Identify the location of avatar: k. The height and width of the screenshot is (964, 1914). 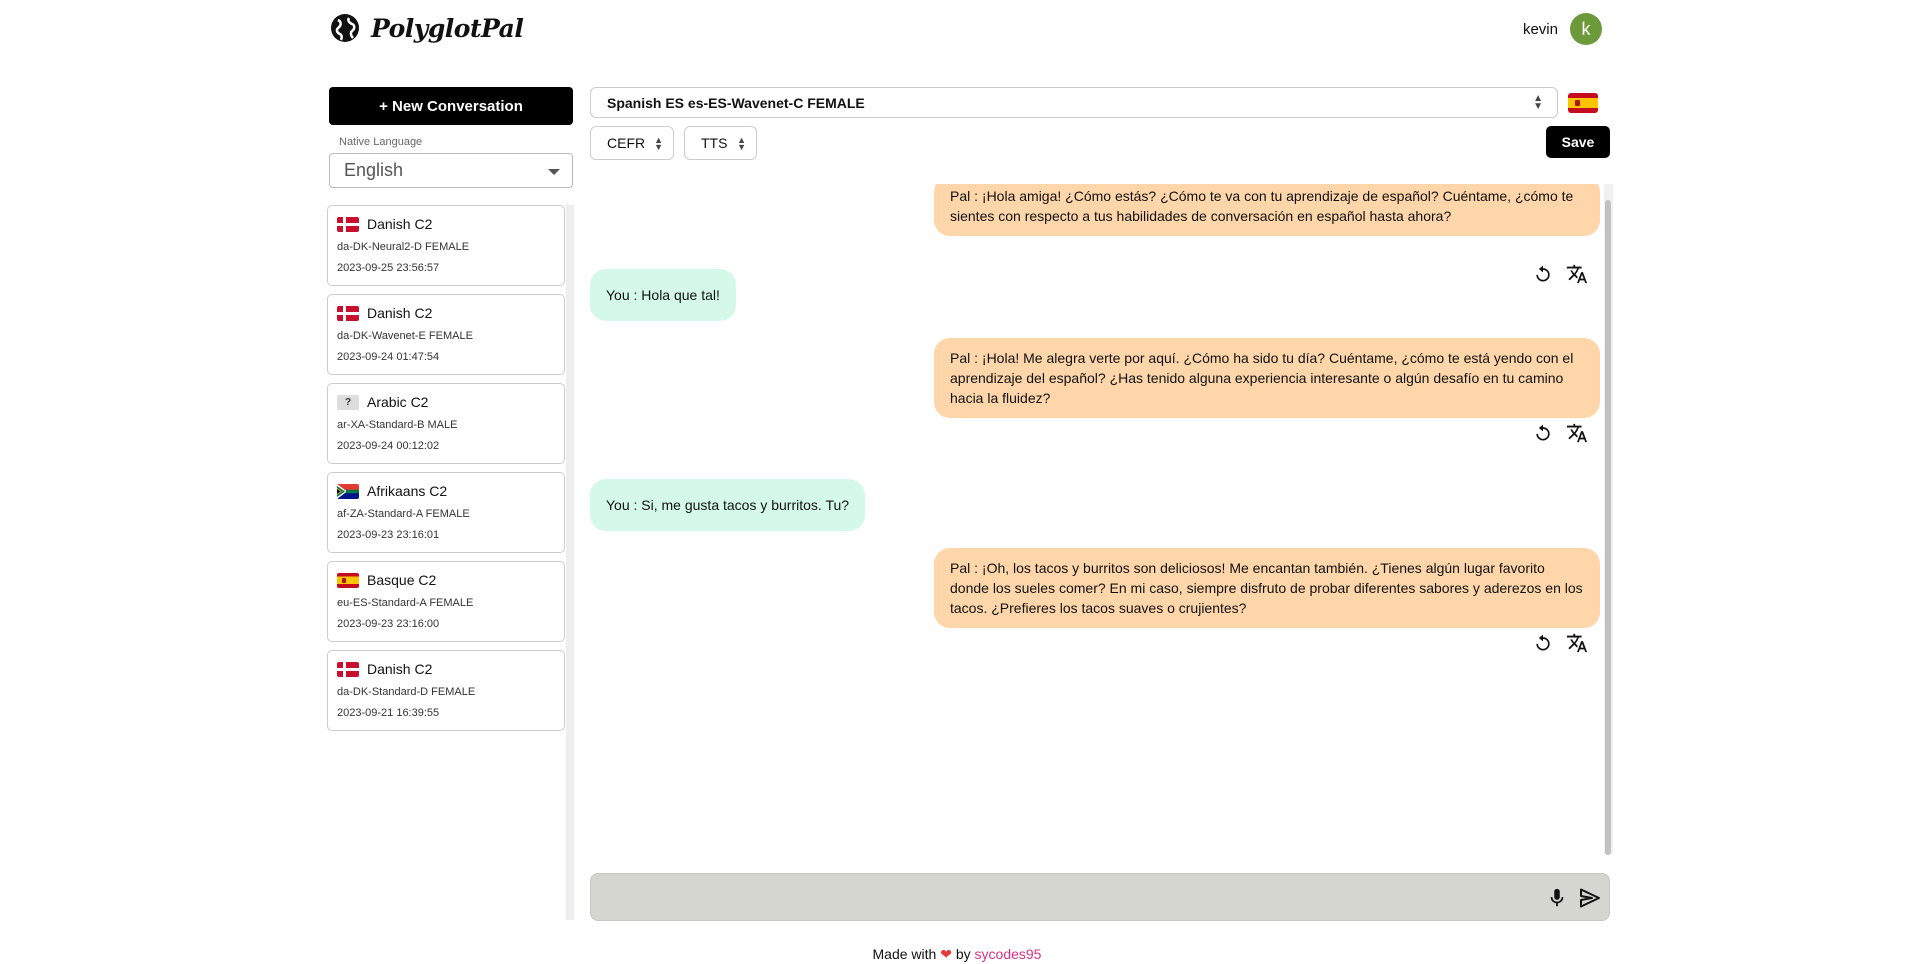
(1586, 29).